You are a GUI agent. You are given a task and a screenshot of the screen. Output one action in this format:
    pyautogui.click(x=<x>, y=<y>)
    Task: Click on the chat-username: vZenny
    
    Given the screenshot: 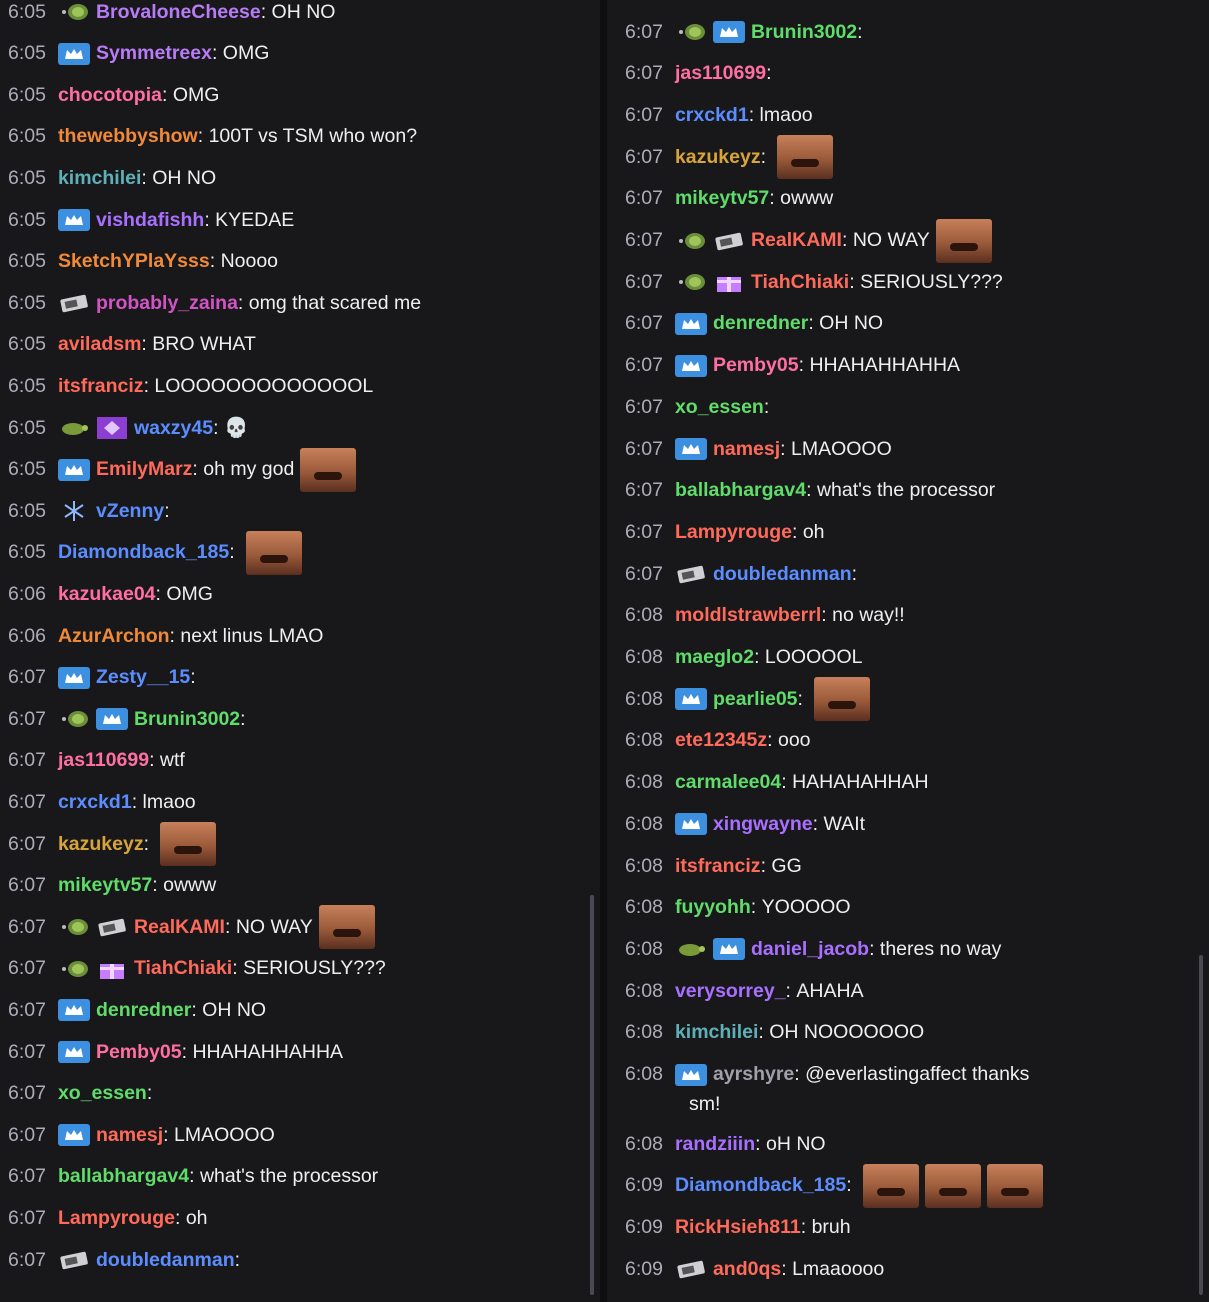 What is the action you would take?
    pyautogui.click(x=130, y=511)
    